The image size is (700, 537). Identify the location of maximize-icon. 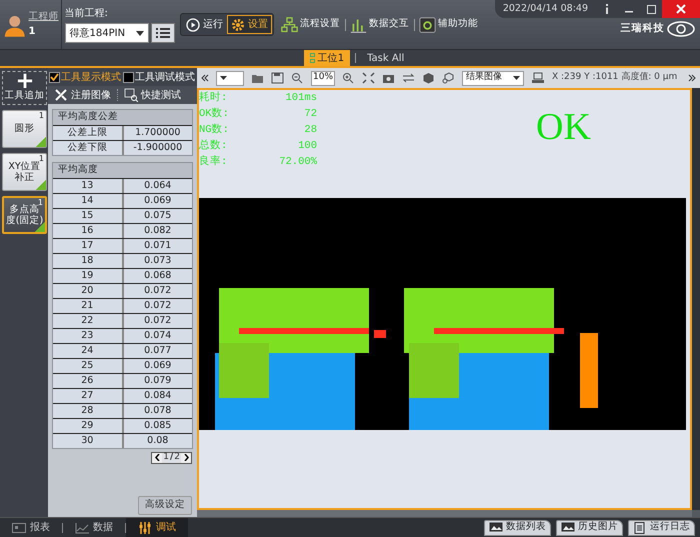
(651, 9).